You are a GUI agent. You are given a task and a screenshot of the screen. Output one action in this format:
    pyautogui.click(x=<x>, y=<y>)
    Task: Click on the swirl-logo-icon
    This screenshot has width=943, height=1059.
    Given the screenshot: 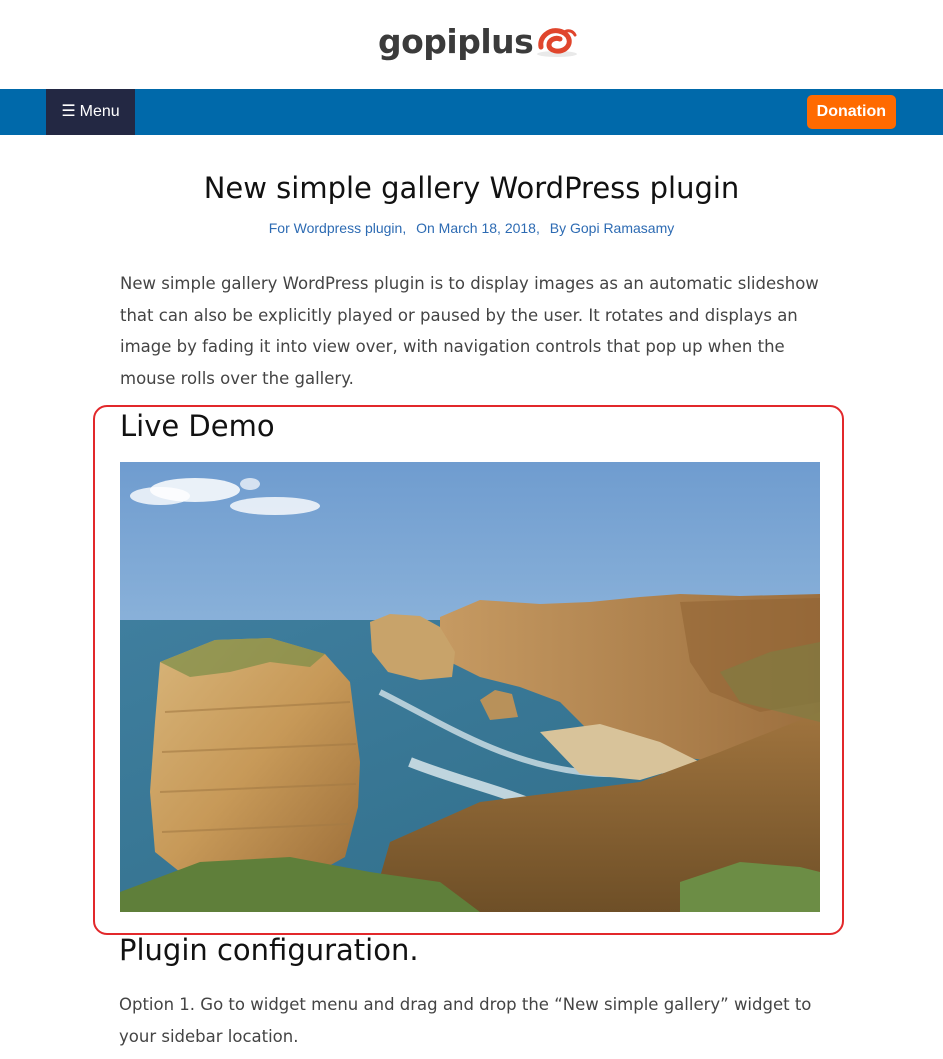 What is the action you would take?
    pyautogui.click(x=557, y=42)
    